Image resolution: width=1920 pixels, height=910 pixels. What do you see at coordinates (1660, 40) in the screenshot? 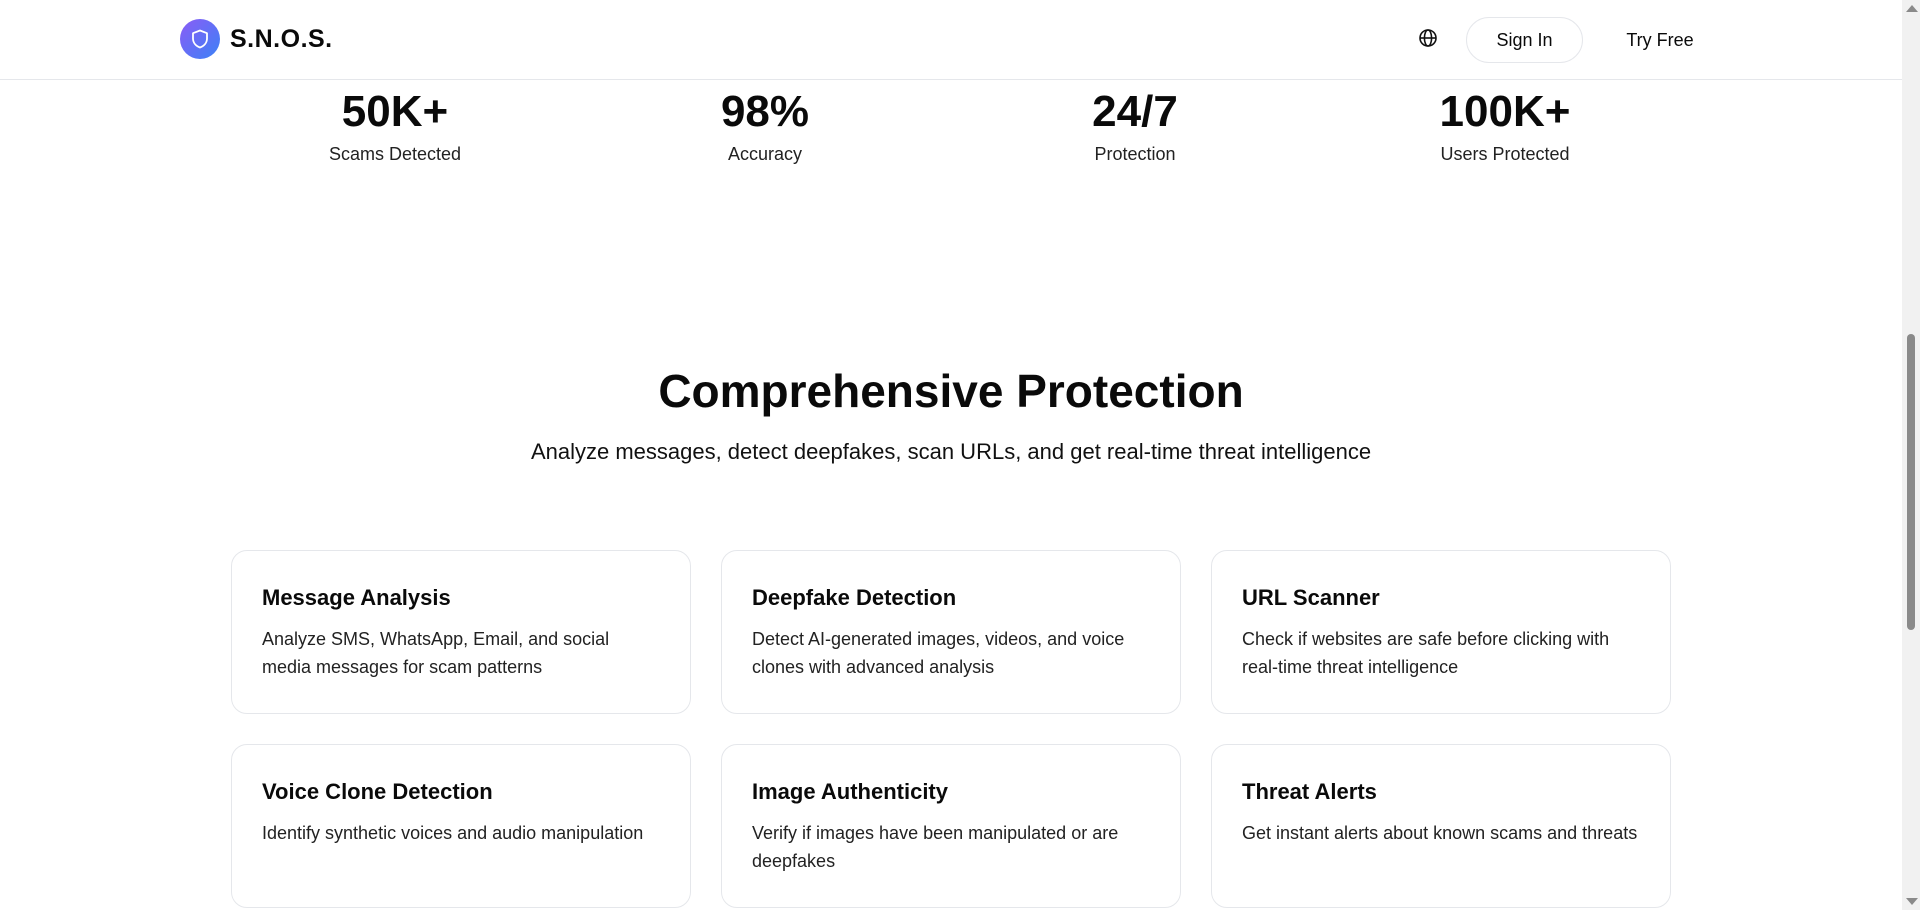
I see `try-free-button: Try Free` at bounding box center [1660, 40].